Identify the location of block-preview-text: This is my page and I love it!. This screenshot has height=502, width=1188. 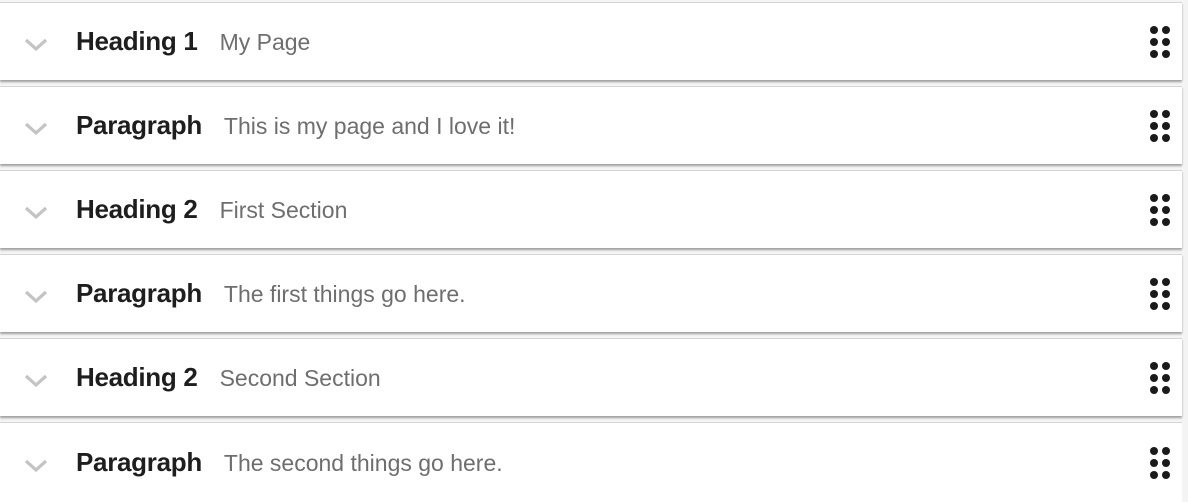
(369, 126).